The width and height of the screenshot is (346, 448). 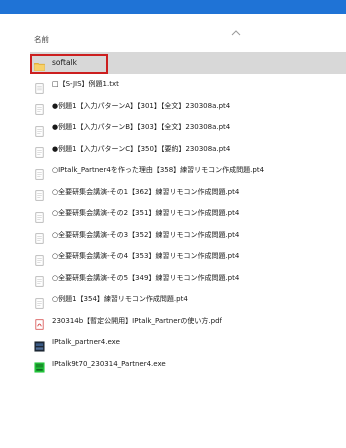 I want to click on file-name: ○例題1【354】練習リモコン作成問題.pt4, so click(x=120, y=299).